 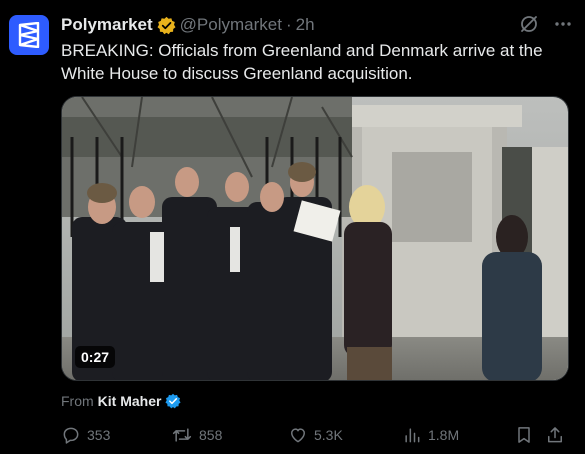 I want to click on header-actions, so click(x=546, y=24).